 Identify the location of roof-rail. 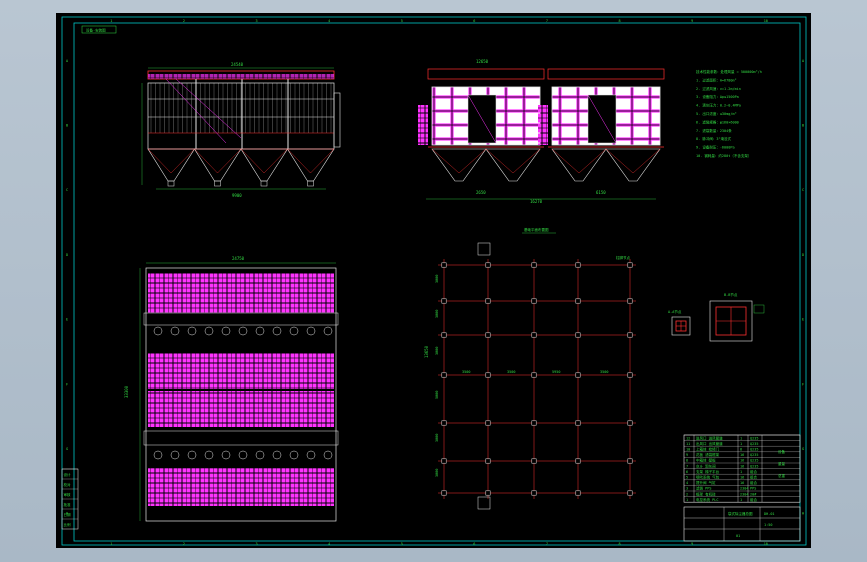
(486, 74).